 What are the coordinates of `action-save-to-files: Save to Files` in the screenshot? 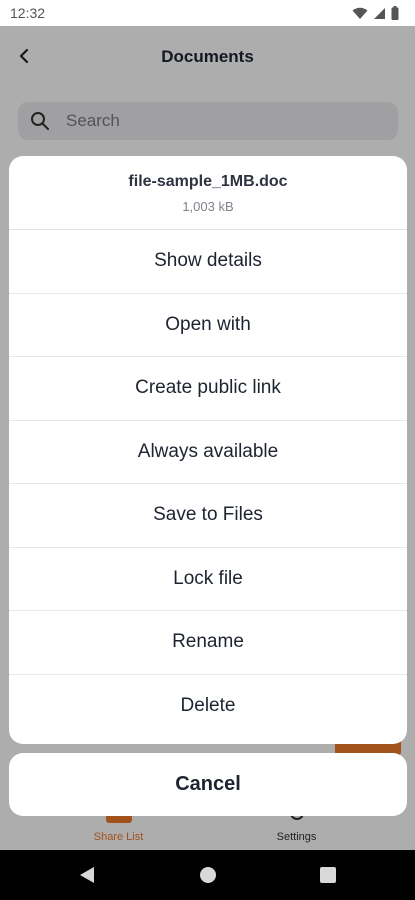 It's located at (208, 516).